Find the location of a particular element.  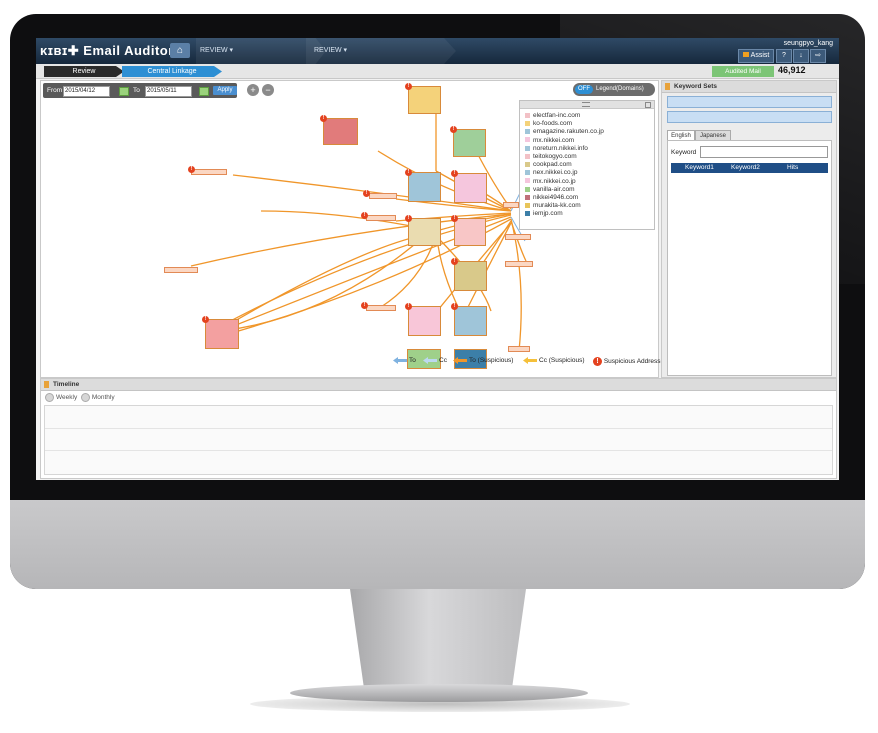

edge-legend-cc-suspicious: Cc (Suspicious) is located at coordinates (554, 360).